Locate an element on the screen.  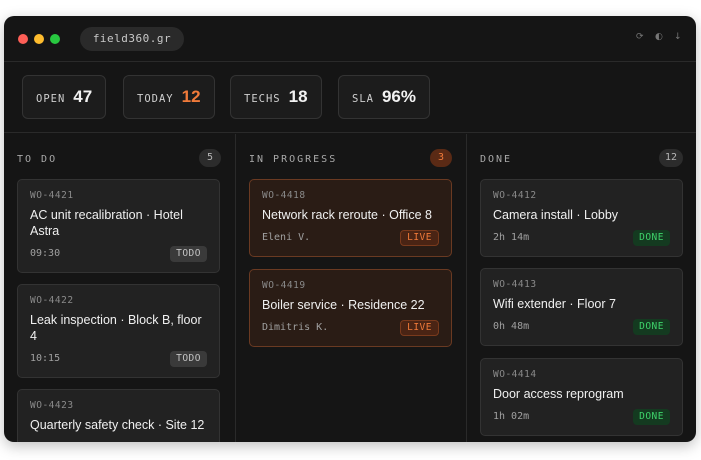
stat-value: 18 is located at coordinates (298, 96).